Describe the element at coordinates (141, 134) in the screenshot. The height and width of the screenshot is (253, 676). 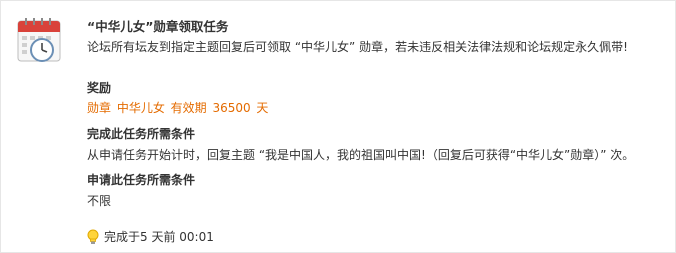
I see `requirements-heading: 完成此任务所需条件` at that location.